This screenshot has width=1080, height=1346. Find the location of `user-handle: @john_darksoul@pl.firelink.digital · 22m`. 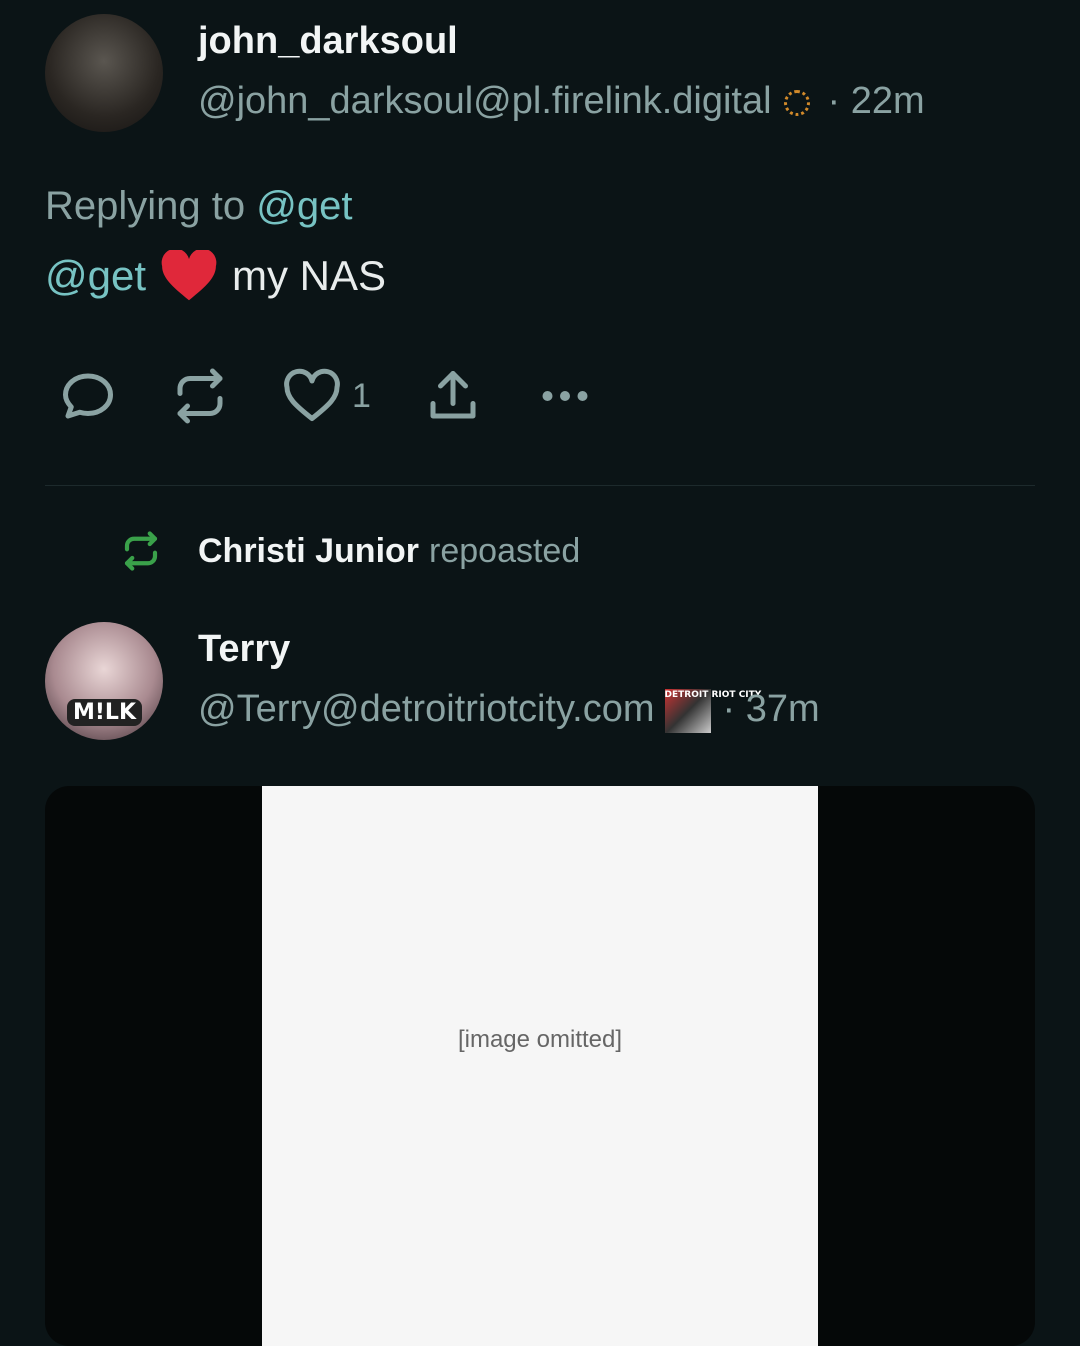

user-handle: @john_darksoul@pl.firelink.digital · 22m is located at coordinates (561, 101).